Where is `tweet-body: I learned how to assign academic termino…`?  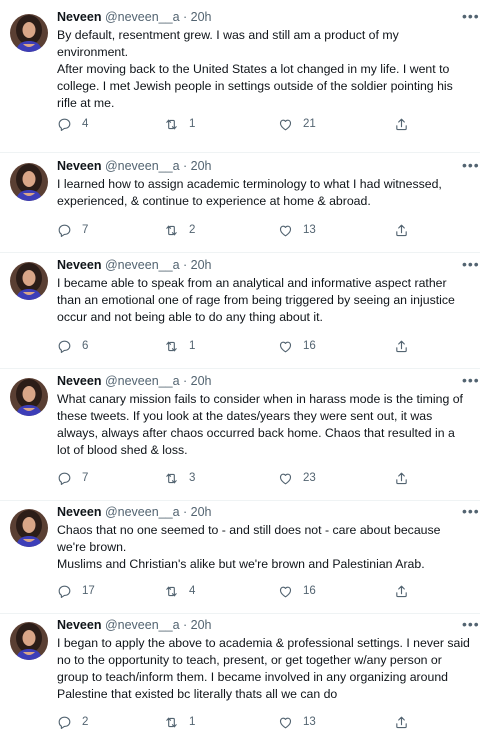
tweet-body: I learned how to assign academic termino… is located at coordinates (264, 193).